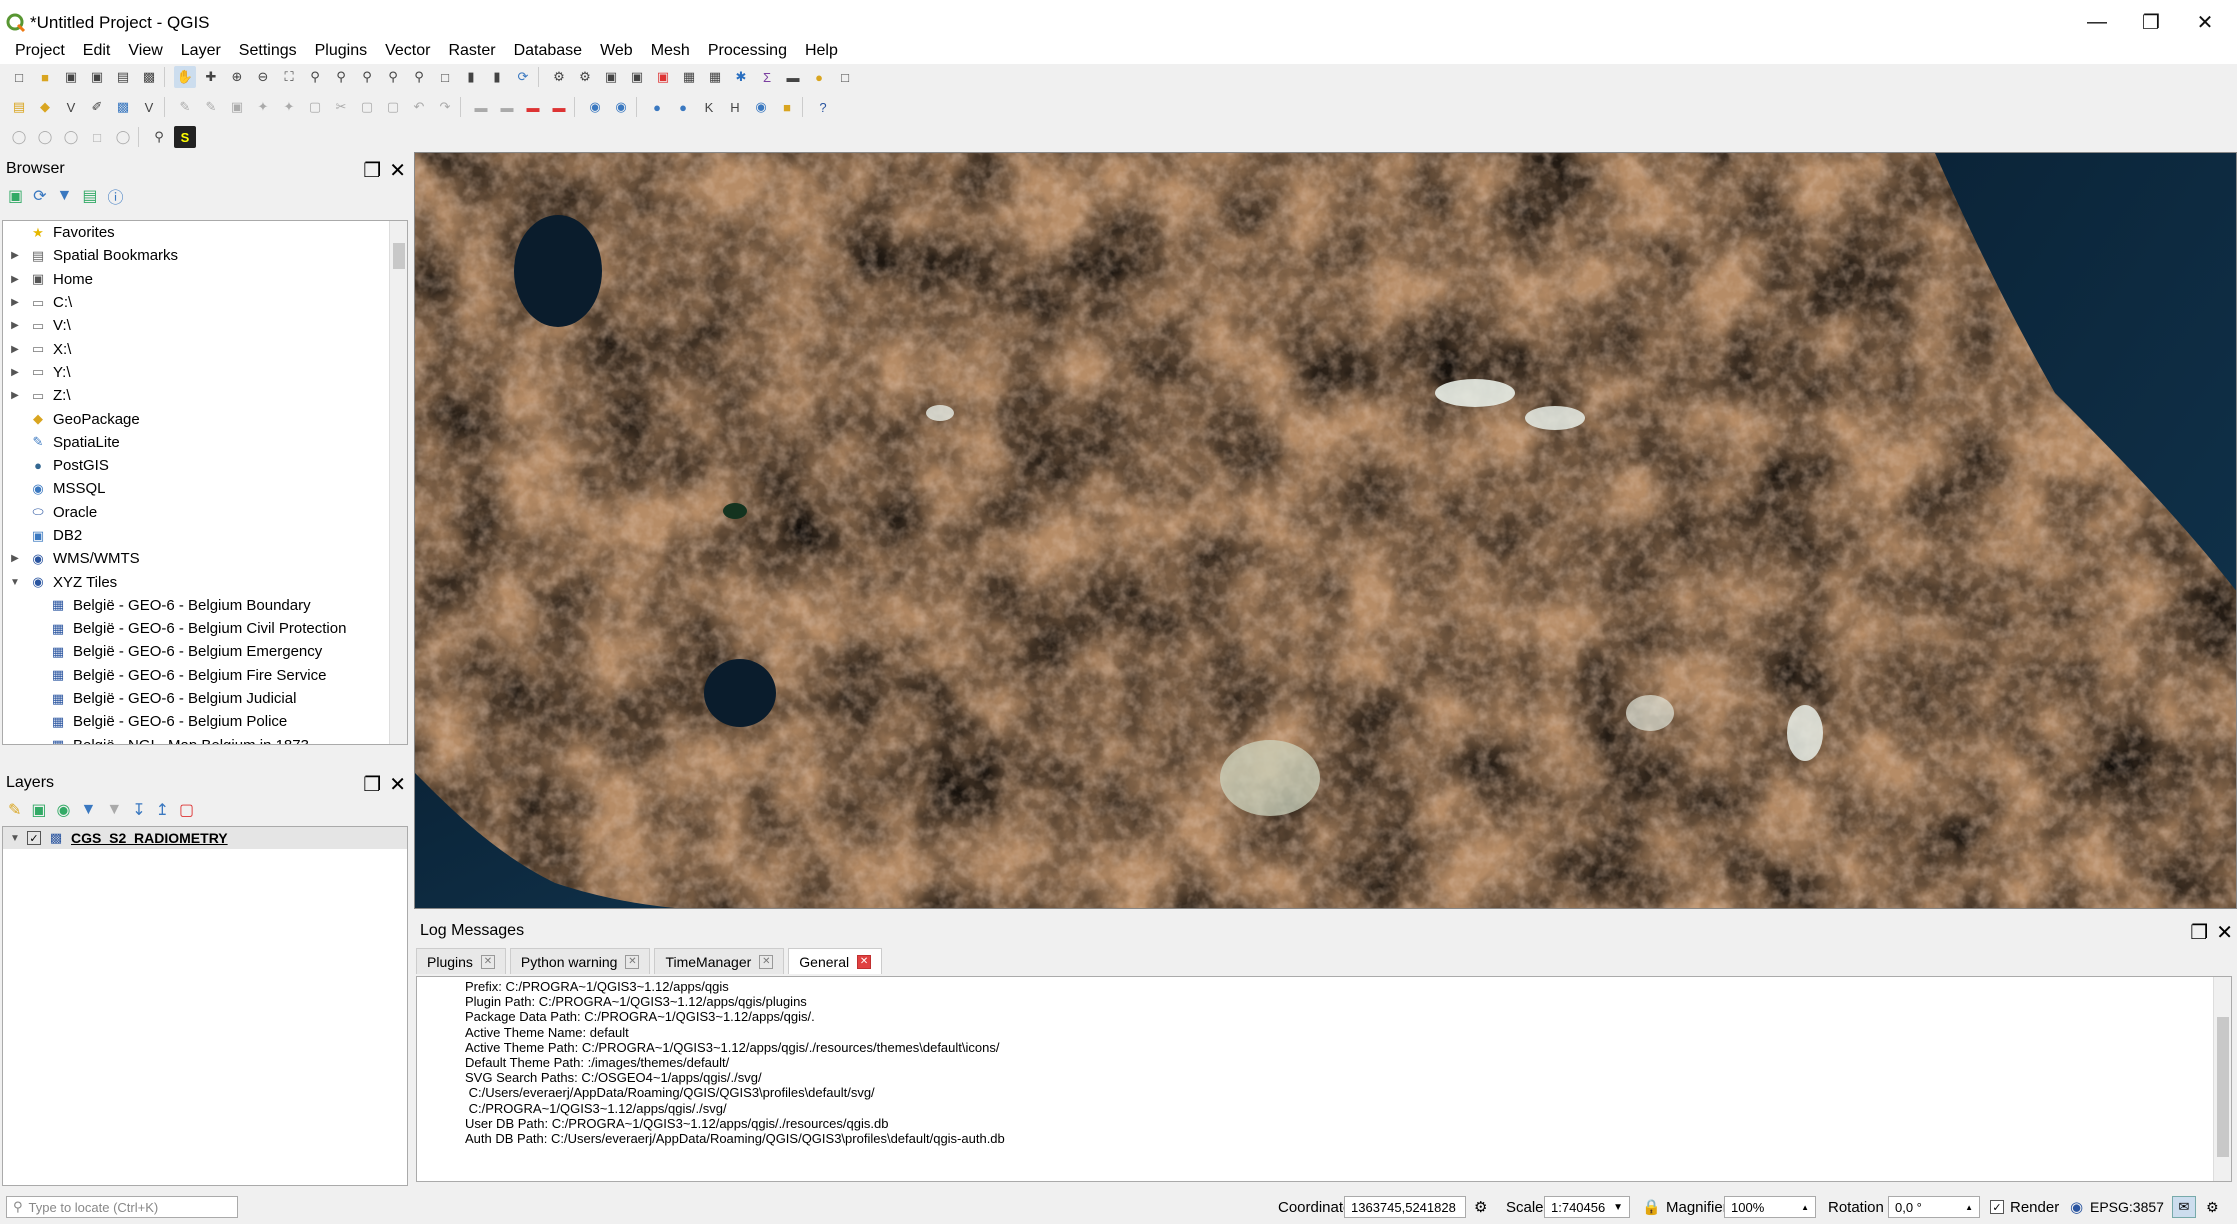 Image resolution: width=2237 pixels, height=1224 pixels. Describe the element at coordinates (341, 51) in the screenshot. I see `menu-plugins: Plugins` at that location.